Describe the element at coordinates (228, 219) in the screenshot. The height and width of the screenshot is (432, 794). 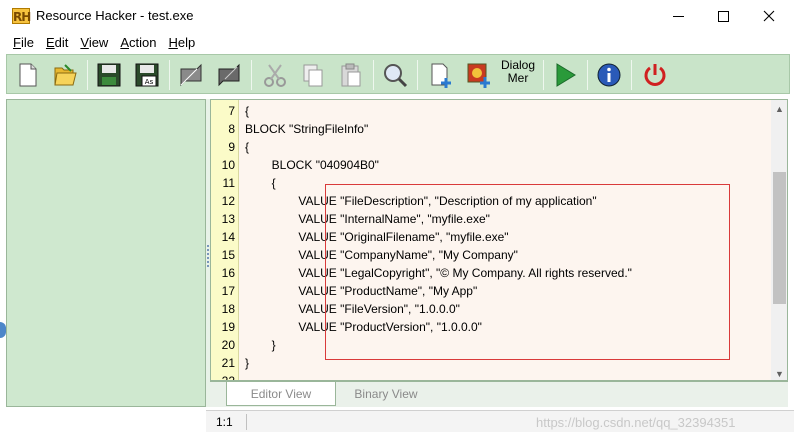
I see `line-number: 13` at that location.